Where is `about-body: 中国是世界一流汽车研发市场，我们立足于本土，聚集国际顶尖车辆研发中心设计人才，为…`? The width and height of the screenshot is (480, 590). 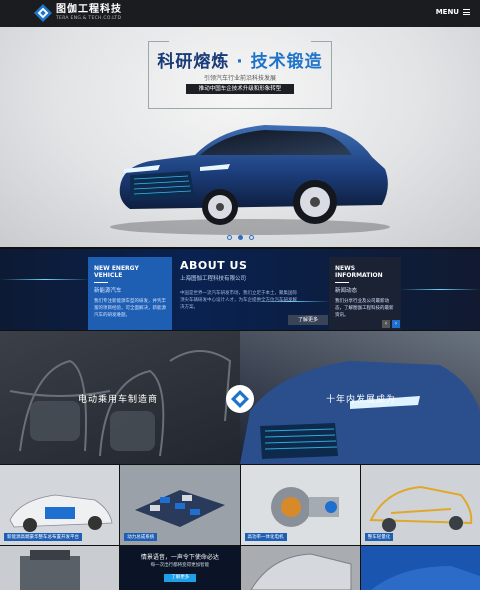 about-body: 中国是世界一流汽车研发市场，我们立足于本土，聚集国际顶尖车辆研发中心设计人才，为… is located at coordinates (238, 300).